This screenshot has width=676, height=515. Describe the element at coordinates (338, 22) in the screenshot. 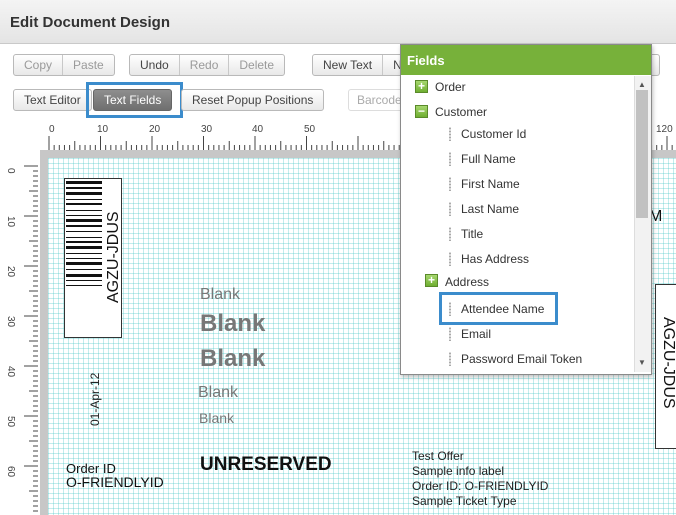

I see `title-bar: Edit Document Design` at that location.